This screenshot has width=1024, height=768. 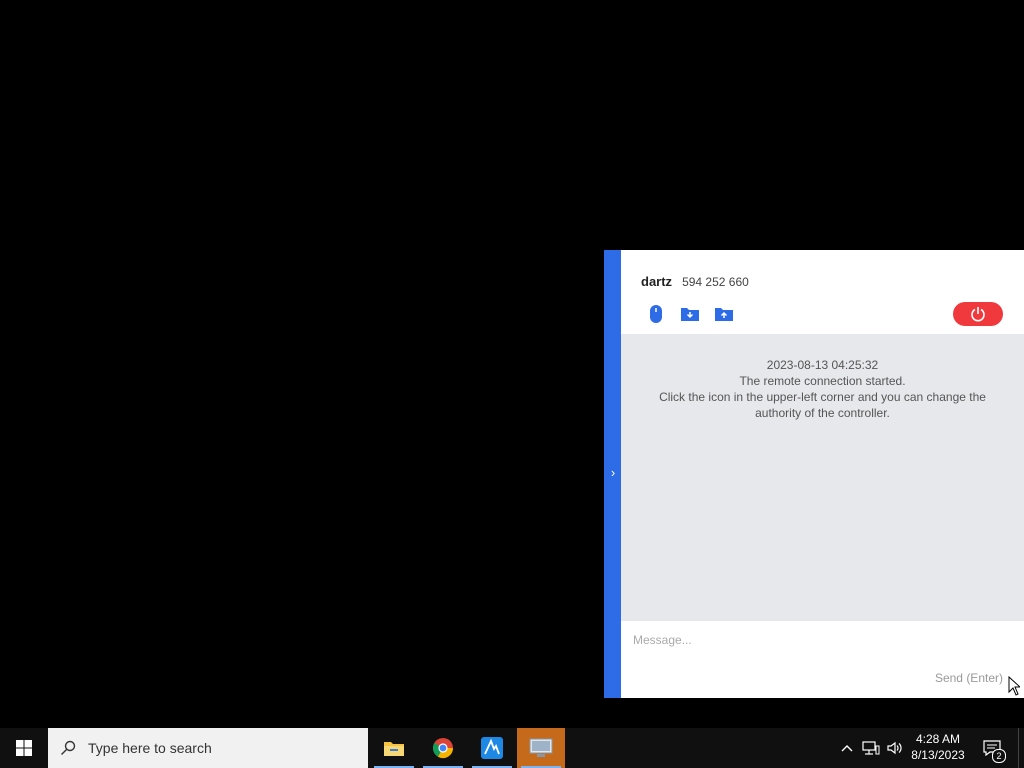 I want to click on volume-button, so click(x=895, y=748).